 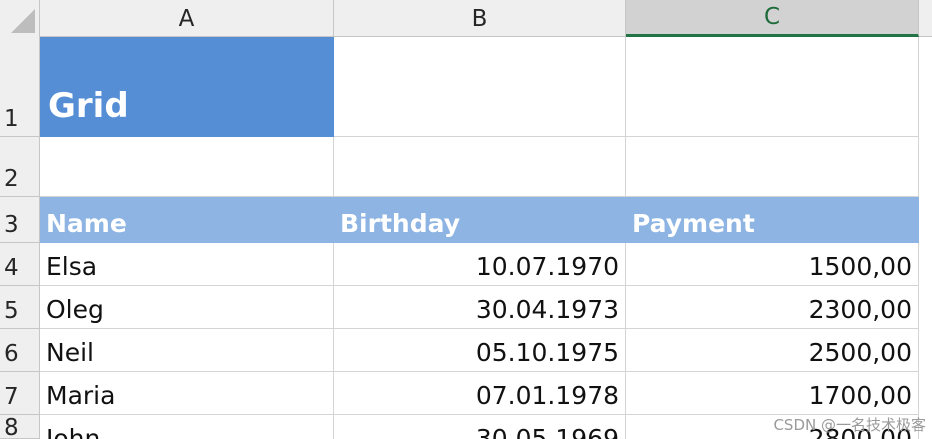 What do you see at coordinates (20, 350) in the screenshot?
I see `row-header-6: 6` at bounding box center [20, 350].